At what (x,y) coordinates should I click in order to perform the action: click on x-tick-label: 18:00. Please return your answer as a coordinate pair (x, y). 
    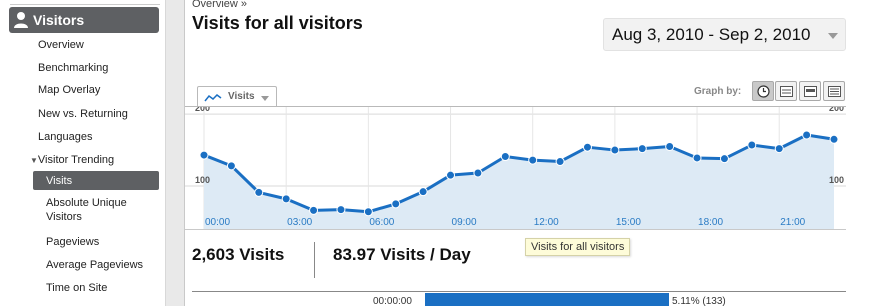
    Looking at the image, I should click on (710, 222).